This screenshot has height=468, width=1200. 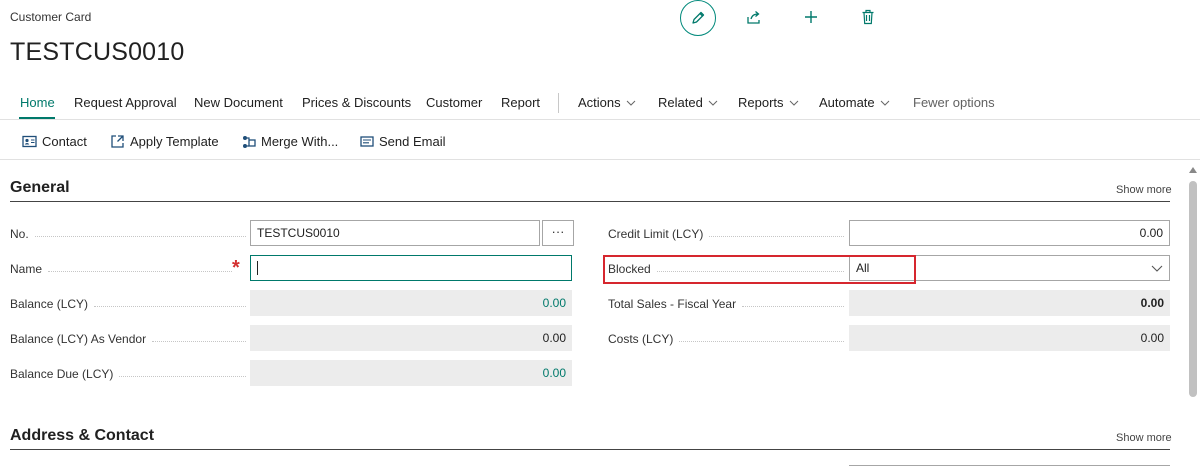 What do you see at coordinates (298, 233) in the screenshot?
I see `no-field-value: TESTCUS0010` at bounding box center [298, 233].